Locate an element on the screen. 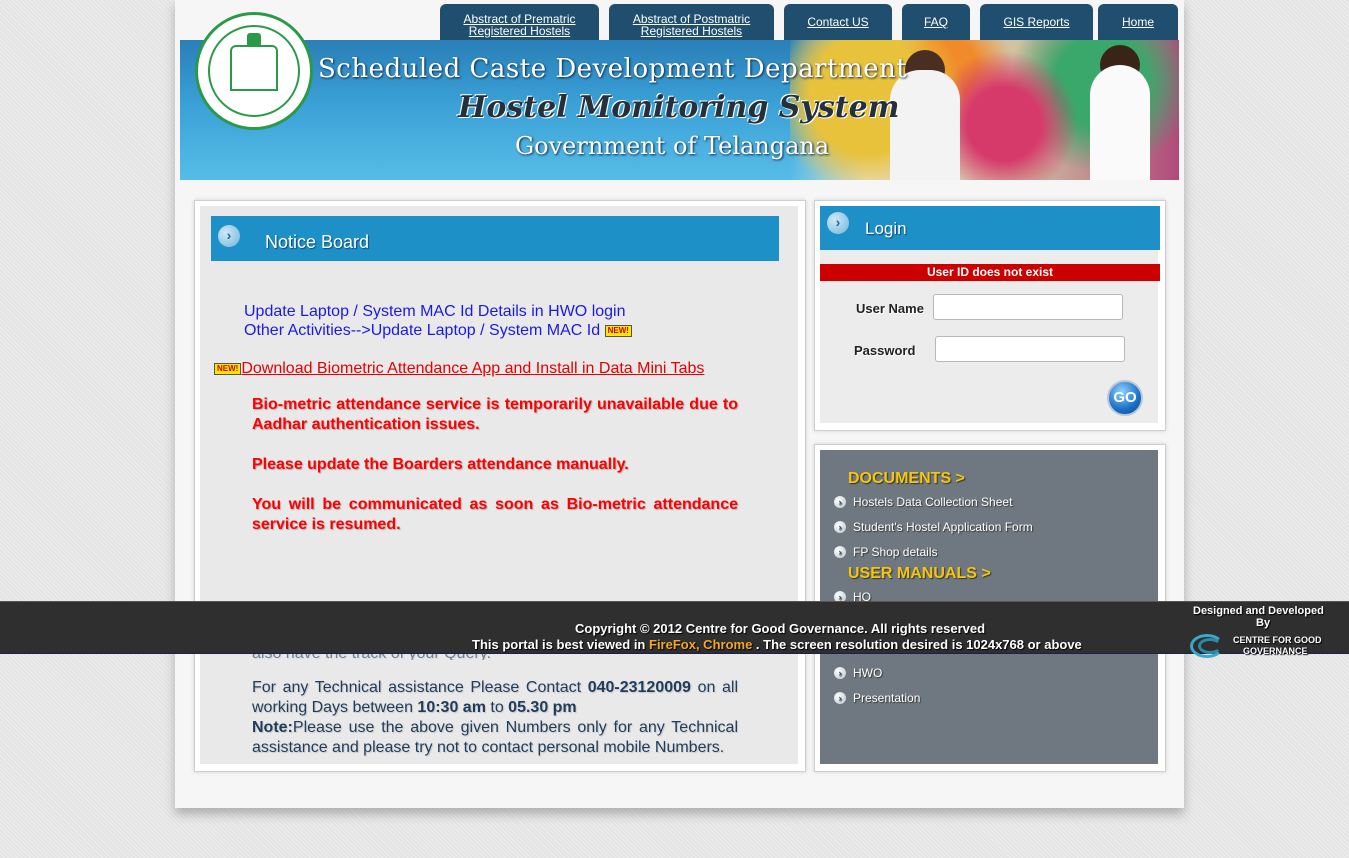 Image resolution: width=1349 pixels, height=858 pixels. tab-abstract-postmatric: Abstract of Postmatric Registered Hostels is located at coordinates (691, 22).